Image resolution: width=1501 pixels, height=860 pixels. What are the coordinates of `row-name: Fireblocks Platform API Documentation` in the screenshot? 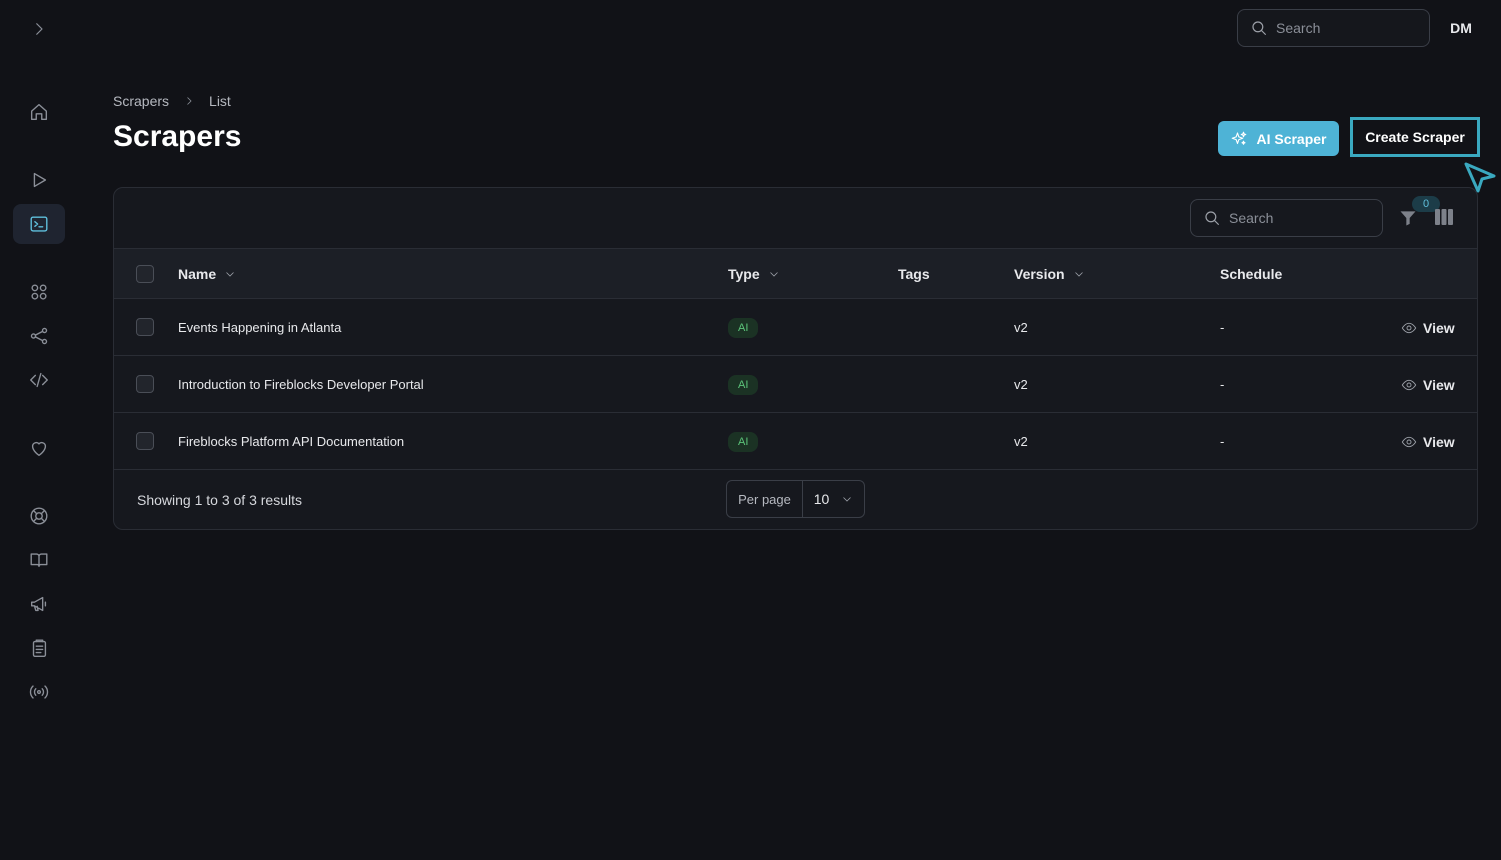 It's located at (291, 441).